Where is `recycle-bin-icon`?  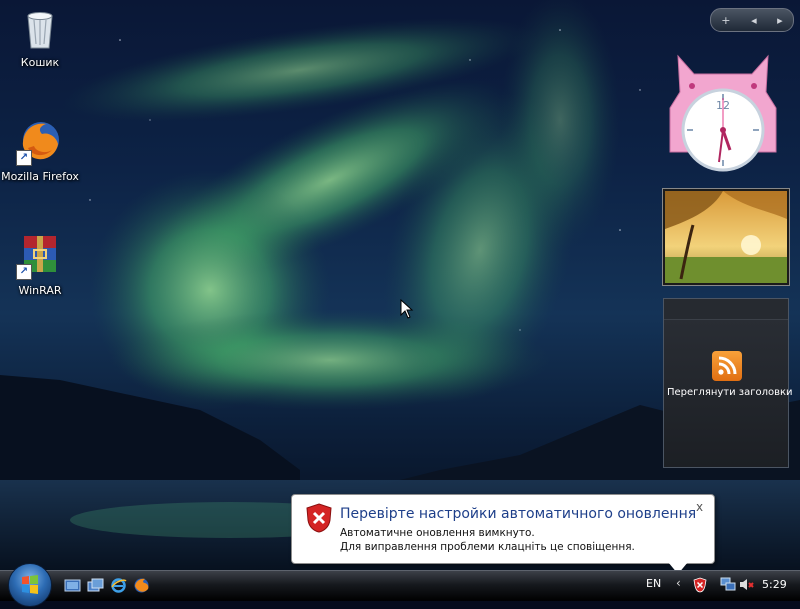
recycle-bin-icon is located at coordinates (40, 28).